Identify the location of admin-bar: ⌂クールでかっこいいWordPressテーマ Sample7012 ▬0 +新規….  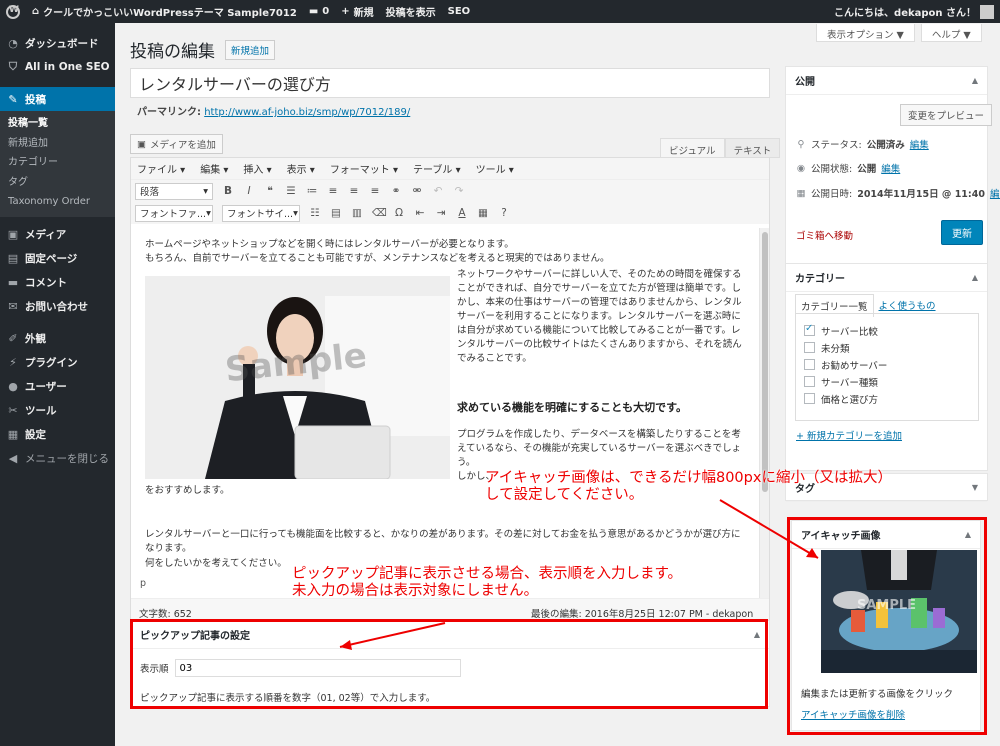
(500, 11).